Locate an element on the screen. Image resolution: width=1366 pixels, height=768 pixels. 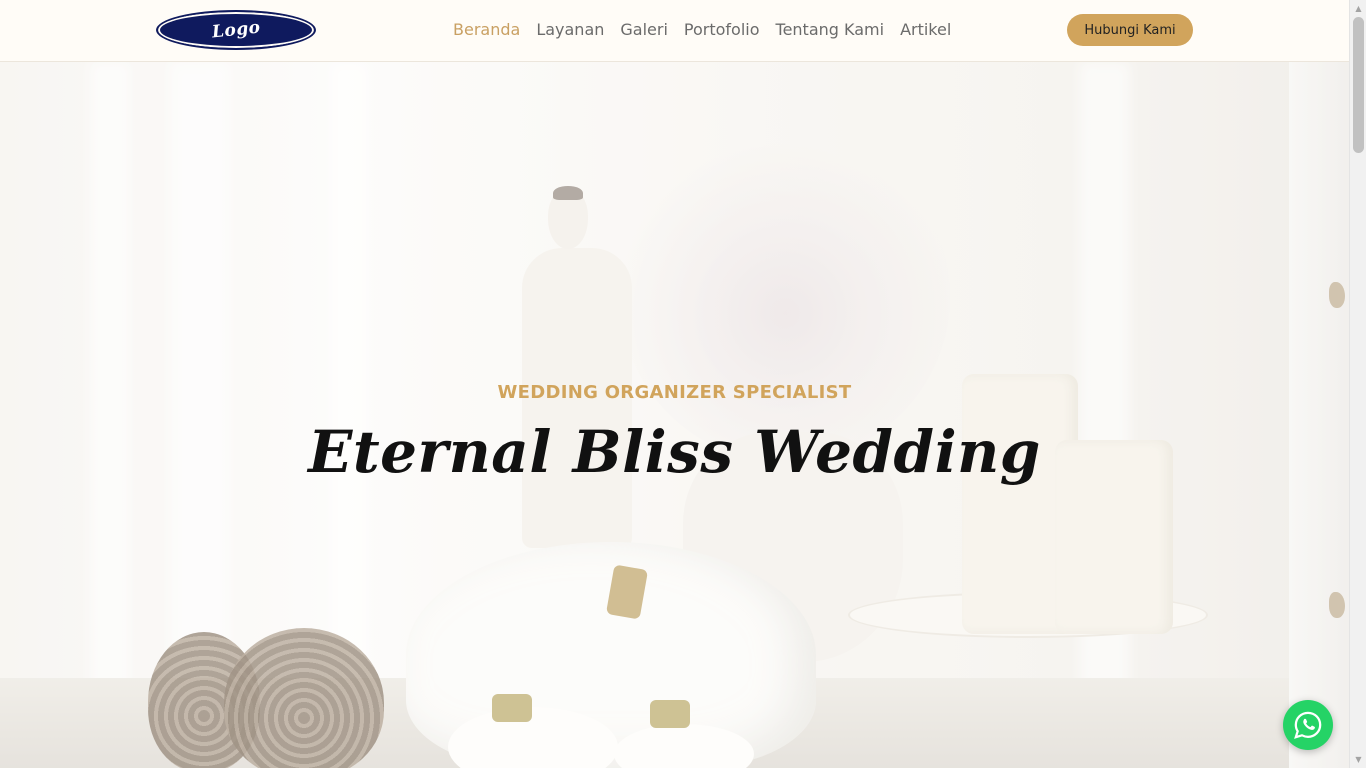
nav-item-artikel: Artikel is located at coordinates (925, 30).